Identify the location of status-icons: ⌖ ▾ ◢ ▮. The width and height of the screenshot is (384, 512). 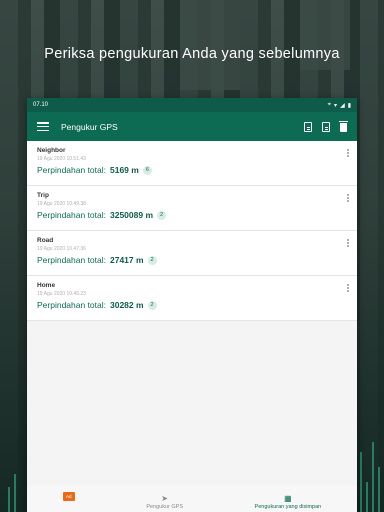
(339, 105).